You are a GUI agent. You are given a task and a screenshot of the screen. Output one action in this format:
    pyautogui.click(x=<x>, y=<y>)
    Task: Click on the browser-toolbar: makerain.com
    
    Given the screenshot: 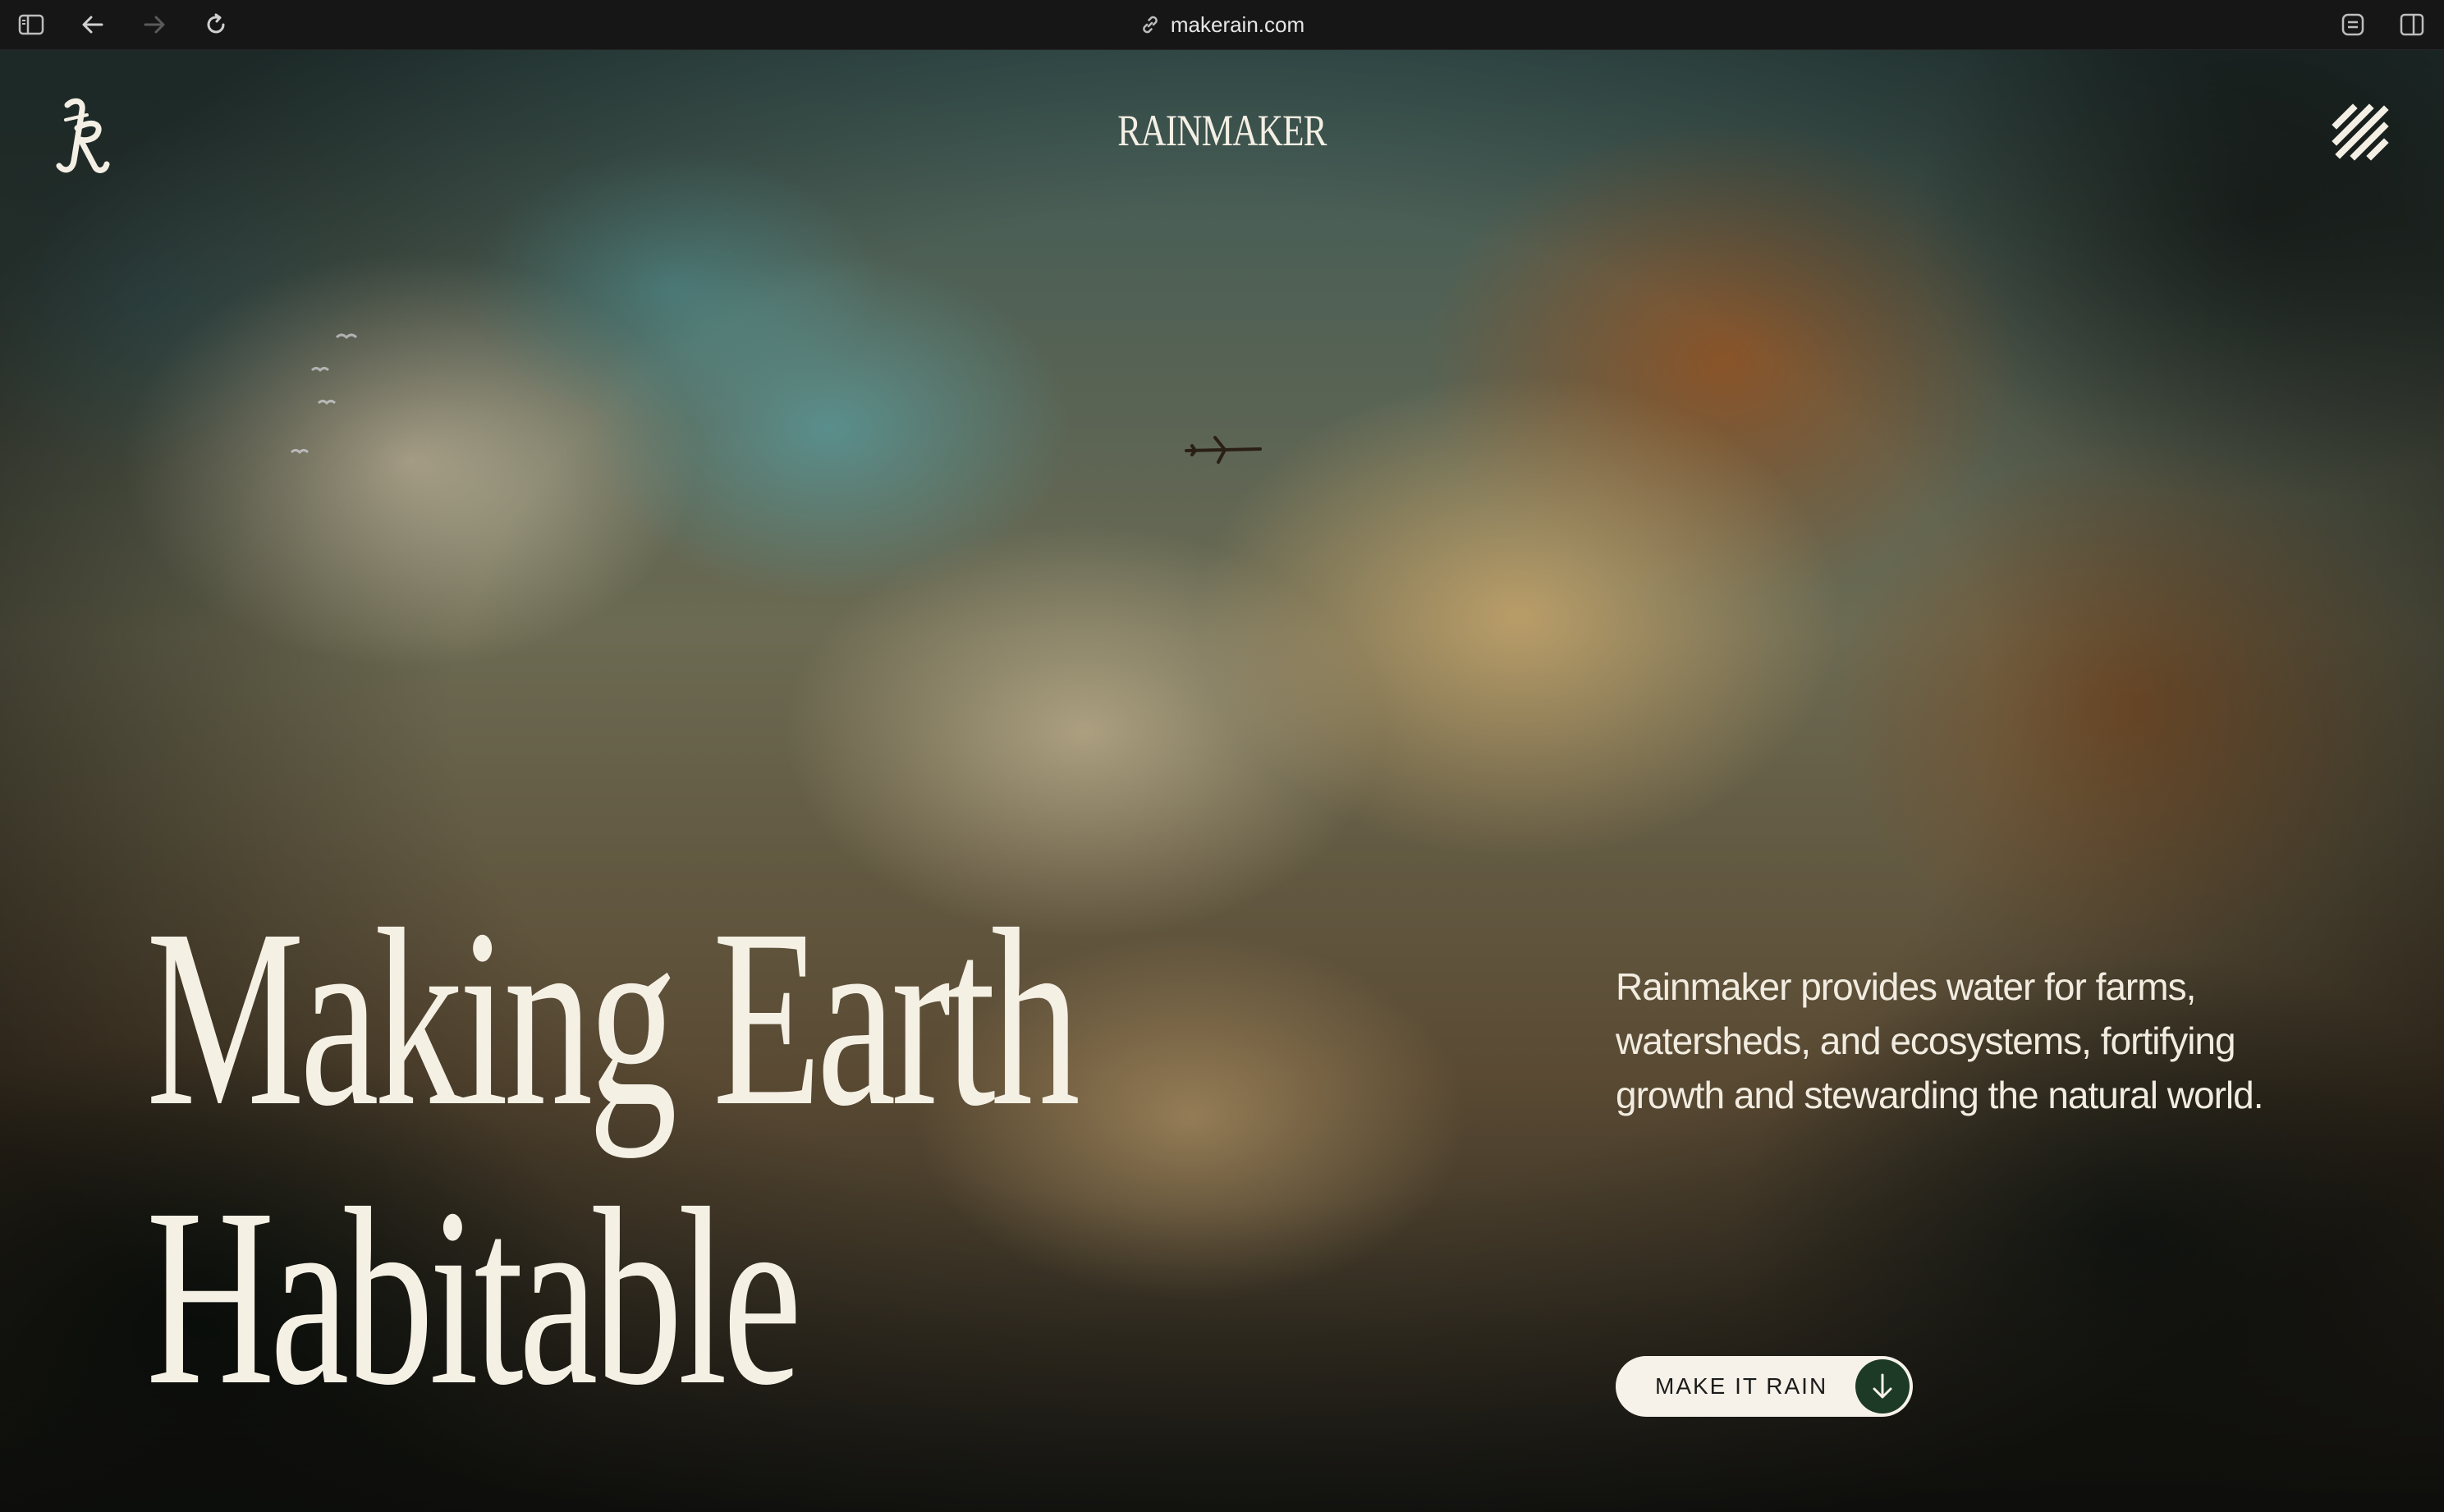 What is the action you would take?
    pyautogui.click(x=1222, y=25)
    